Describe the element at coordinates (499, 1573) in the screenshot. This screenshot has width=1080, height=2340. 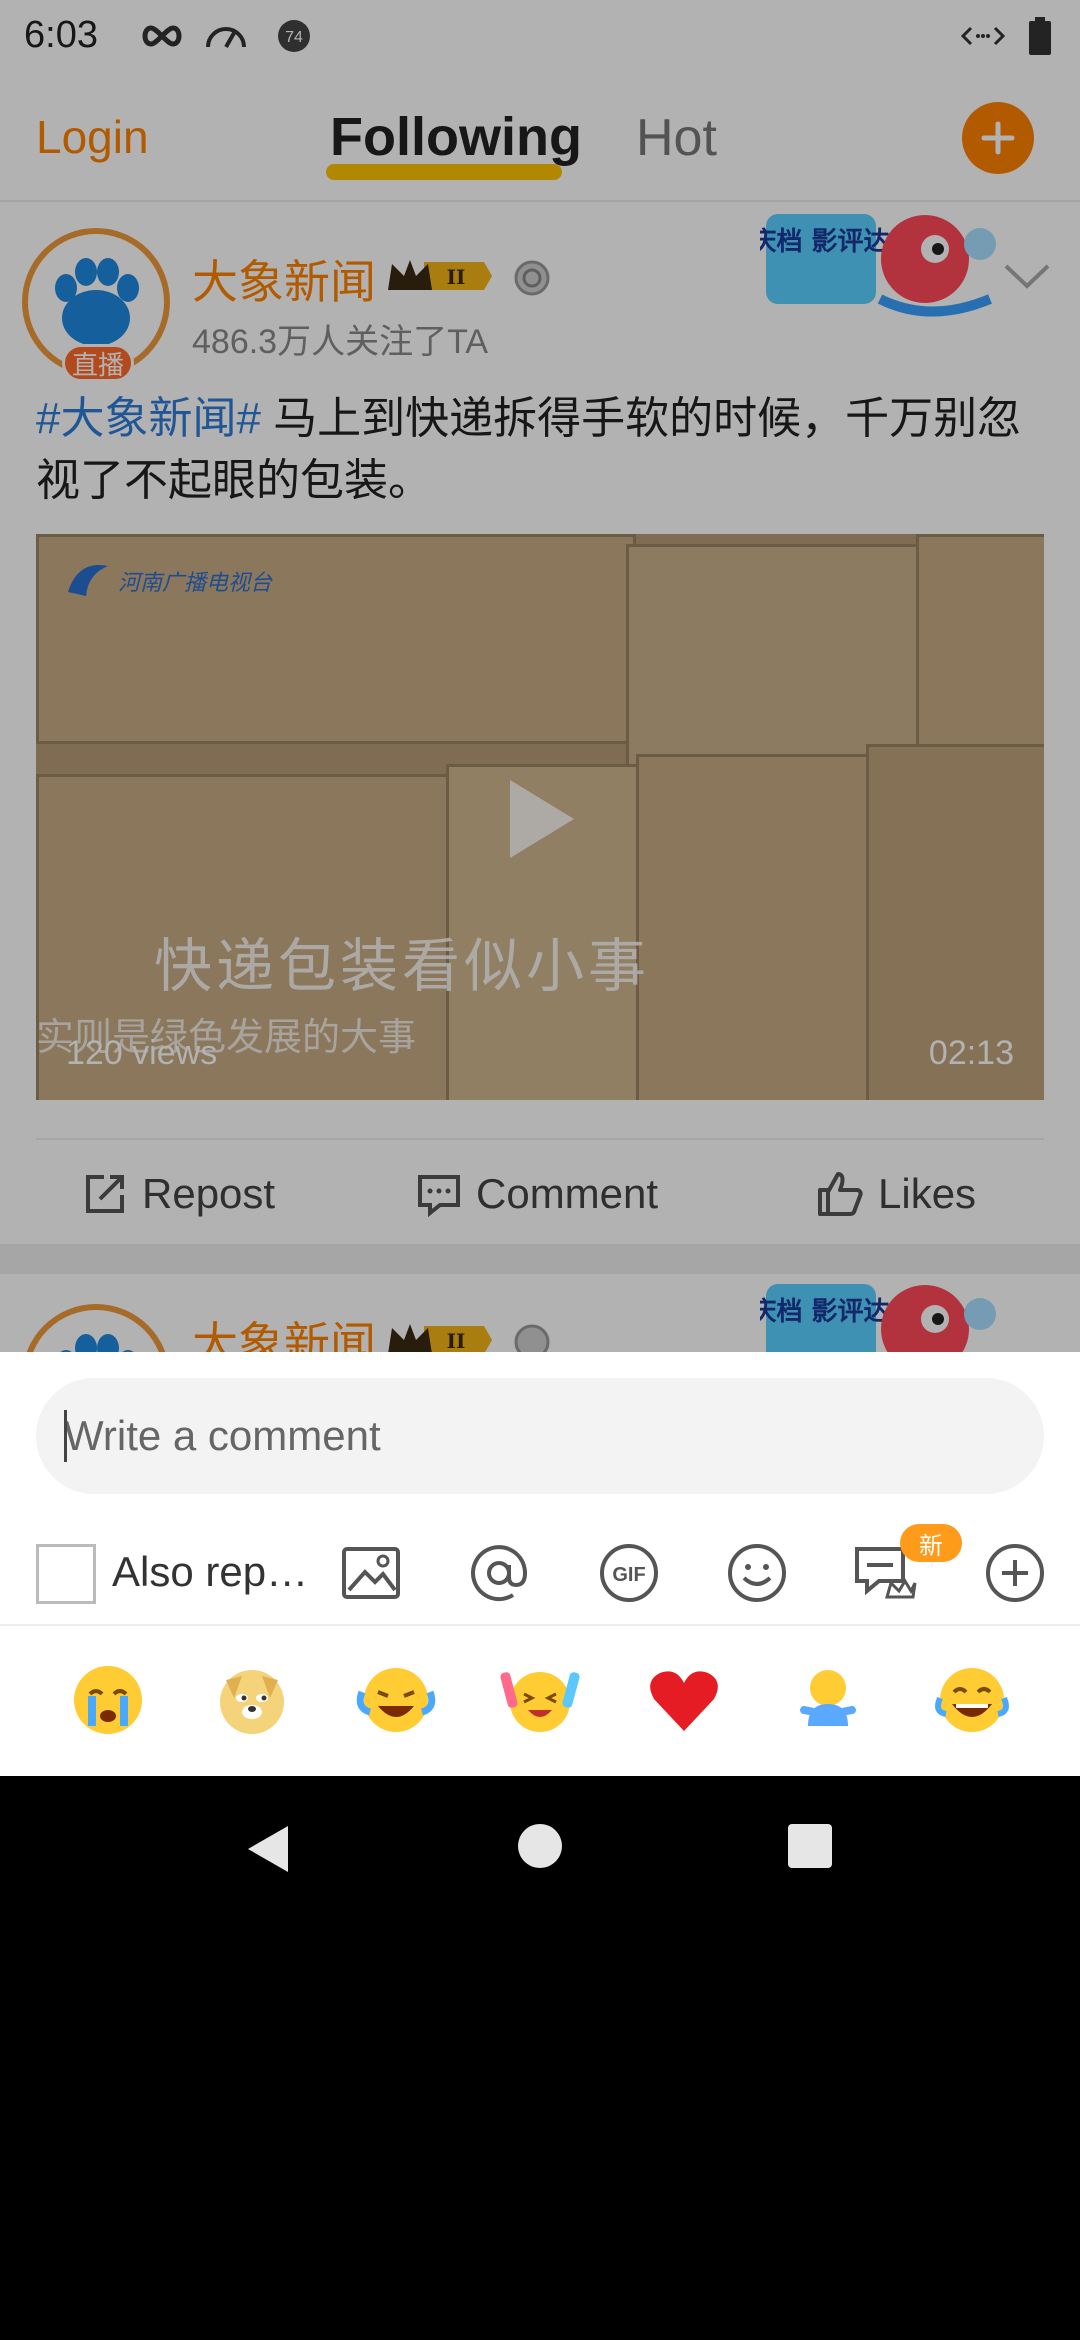
I see `at-icon` at that location.